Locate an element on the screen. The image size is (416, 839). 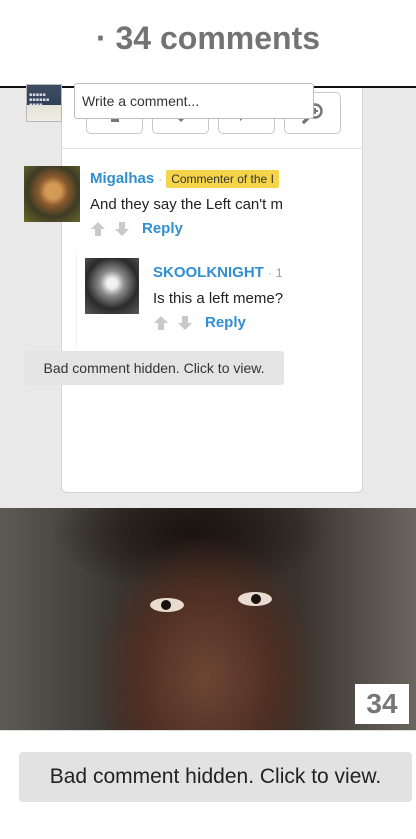
commenter-badge: Commenter of the I is located at coordinates (222, 179).